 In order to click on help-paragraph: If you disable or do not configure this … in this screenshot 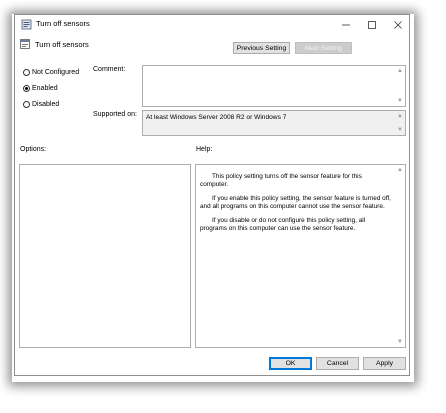, I will do `click(283, 224)`.